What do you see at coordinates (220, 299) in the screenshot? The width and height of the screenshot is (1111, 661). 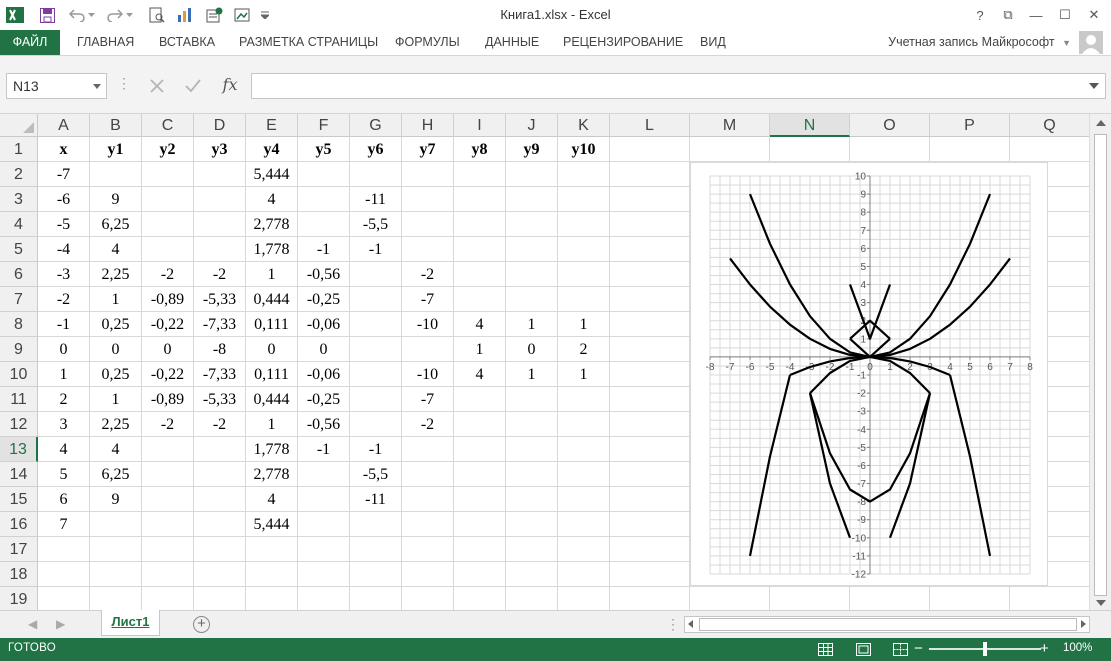 I see `cell-d7: -5,33` at bounding box center [220, 299].